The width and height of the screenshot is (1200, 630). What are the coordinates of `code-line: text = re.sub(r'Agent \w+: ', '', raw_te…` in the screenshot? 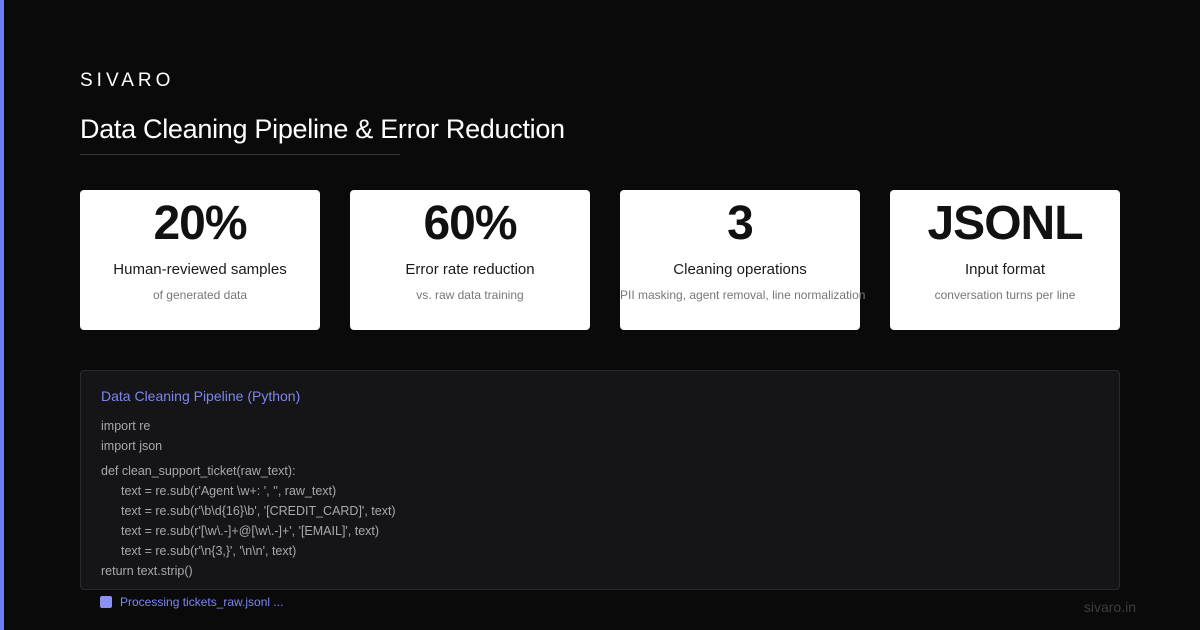 It's located at (229, 491).